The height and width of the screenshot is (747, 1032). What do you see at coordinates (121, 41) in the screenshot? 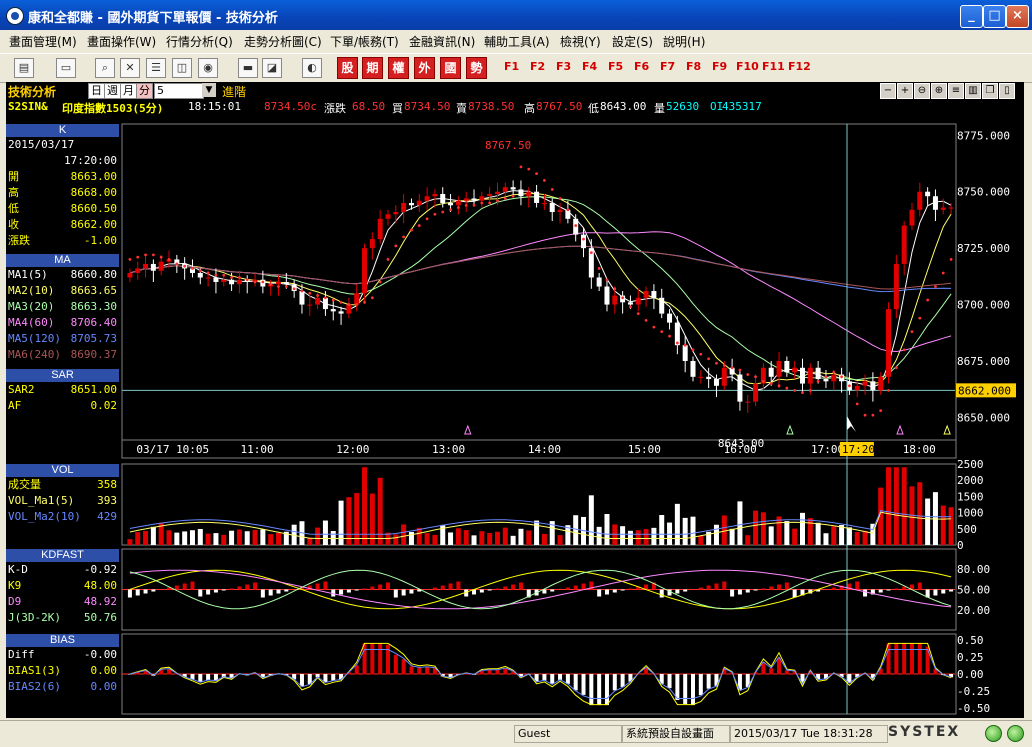
I see `menu-screen-operate: 畫面操作(W)` at bounding box center [121, 41].